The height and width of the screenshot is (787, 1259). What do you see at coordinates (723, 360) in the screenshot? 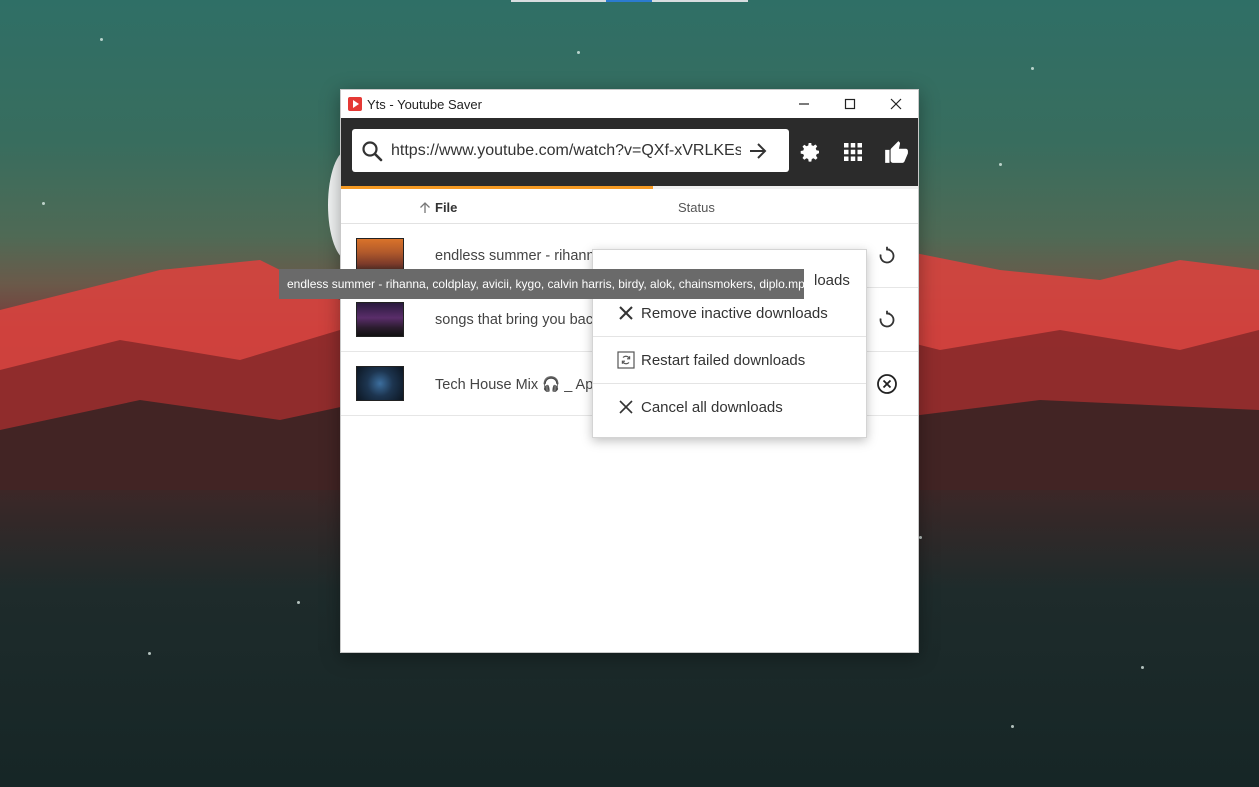
I see `menu-item-label: Restart failed downloads` at bounding box center [723, 360].